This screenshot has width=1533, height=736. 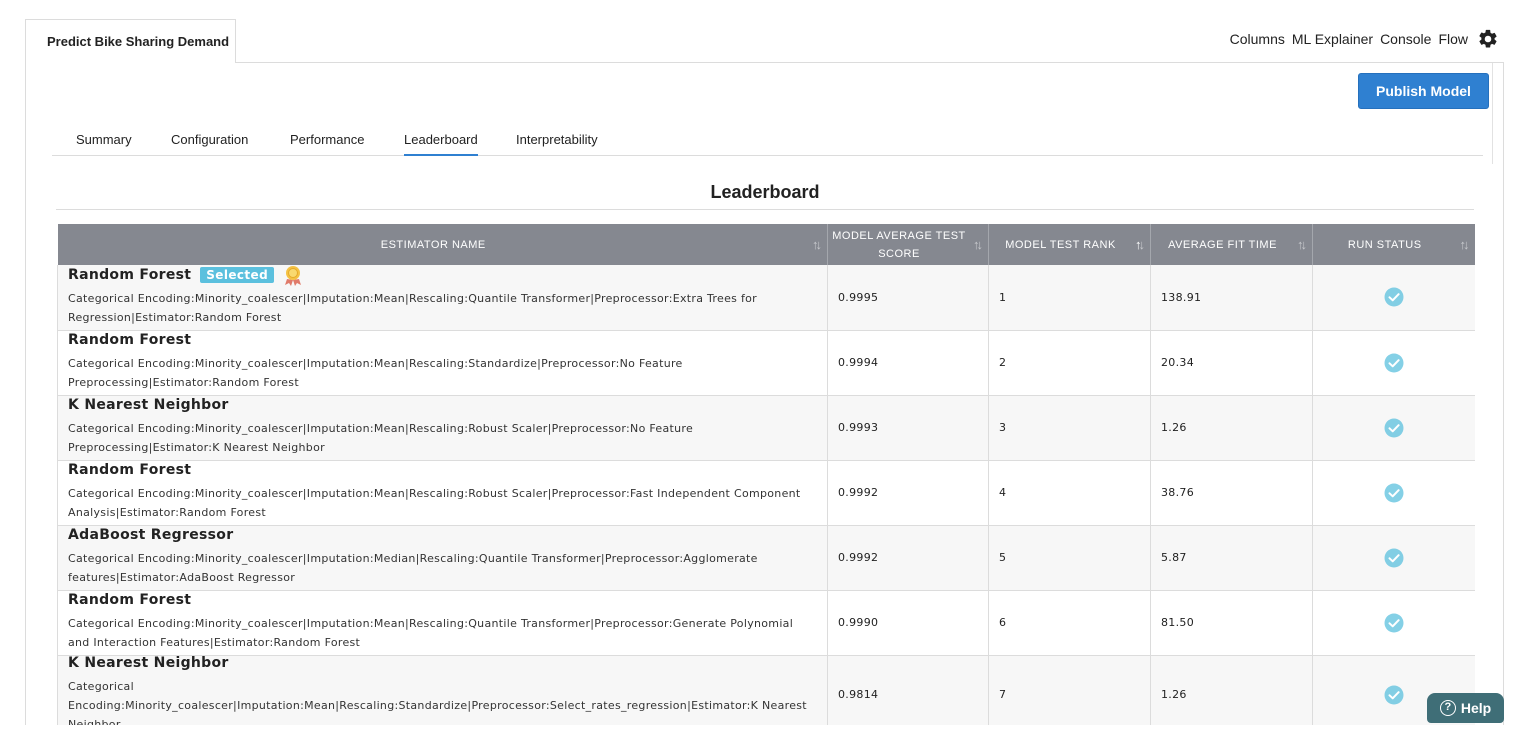 What do you see at coordinates (908, 690) in the screenshot?
I see `score-cell: 0.9814` at bounding box center [908, 690].